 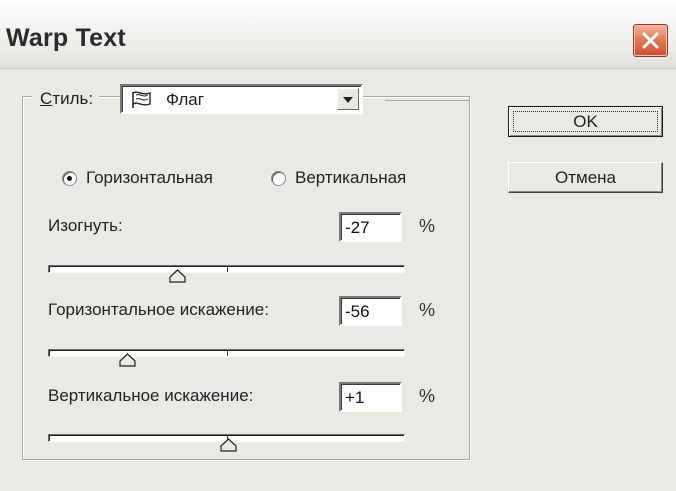 I want to click on cancel-button-label: Отмена, so click(x=585, y=177).